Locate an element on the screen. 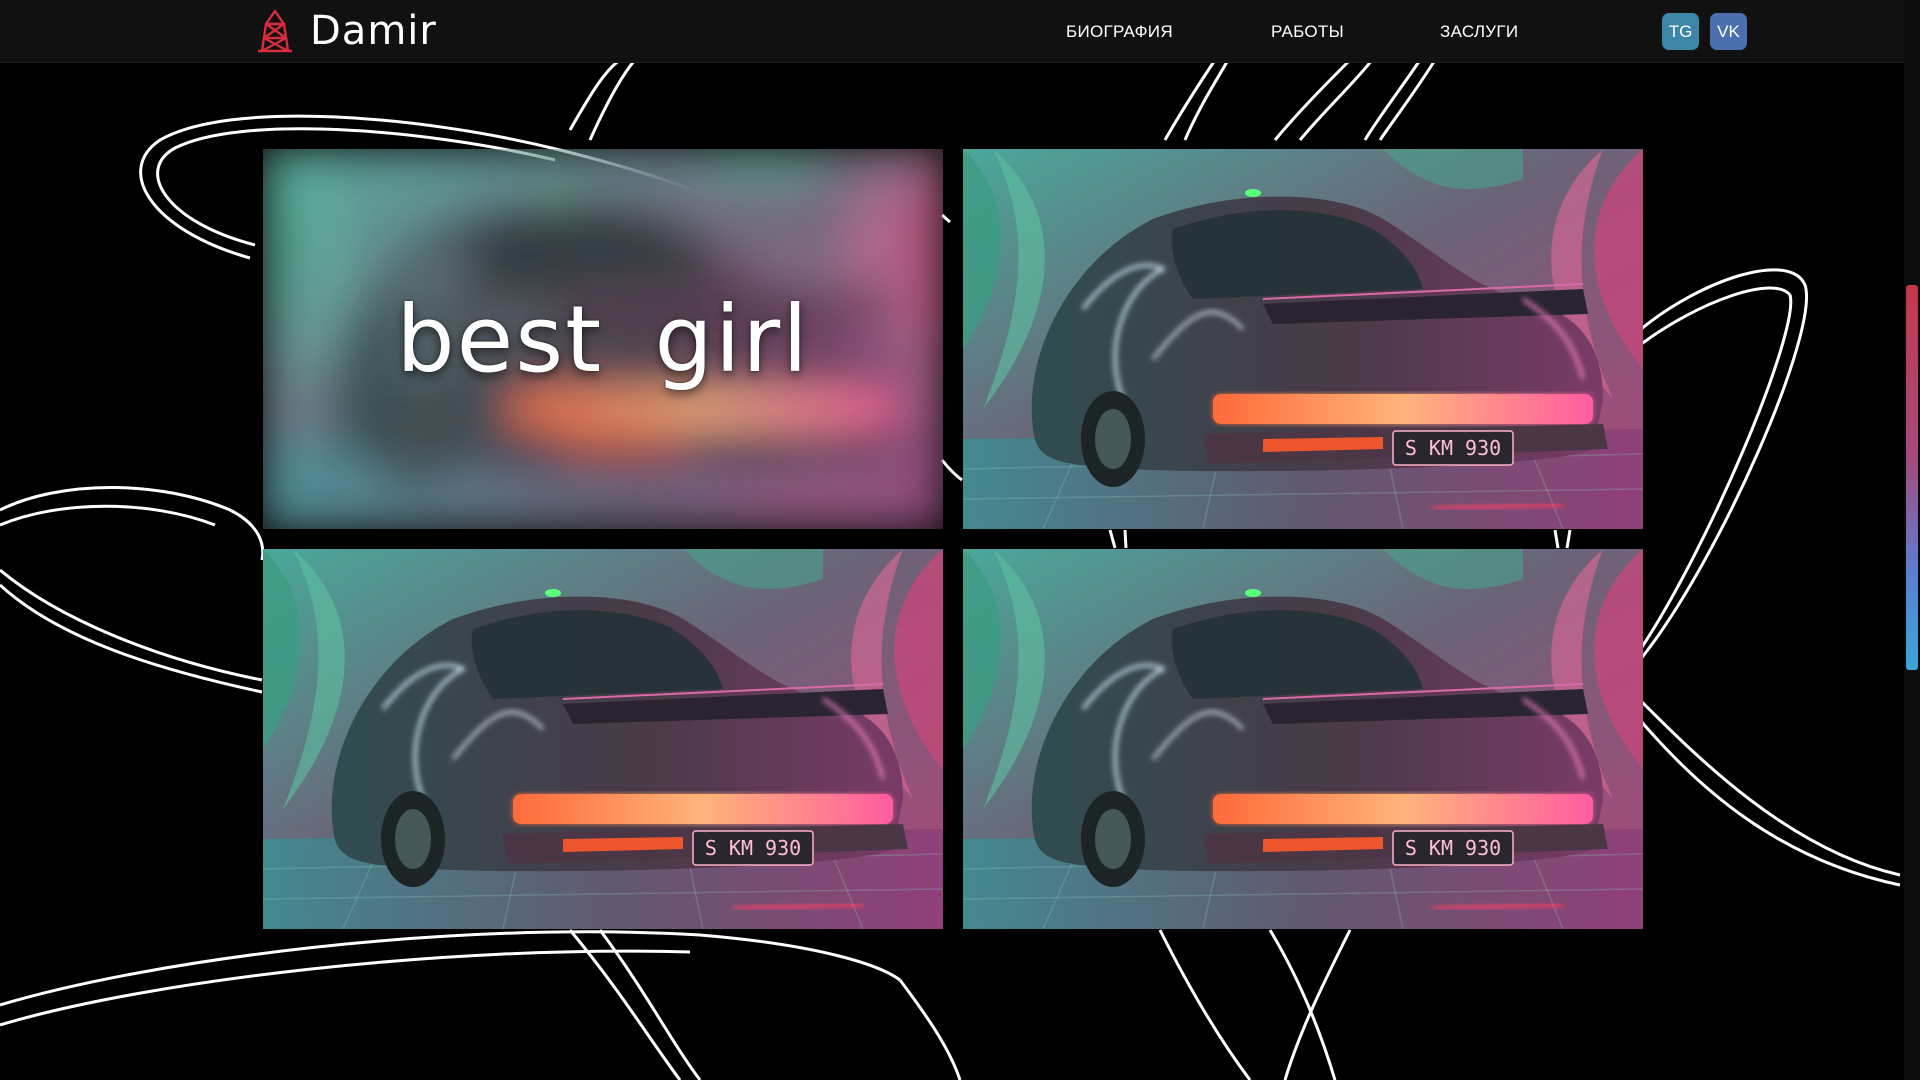 Image resolution: width=1920 pixels, height=1080 pixels. logo: Damir is located at coordinates (344, 31).